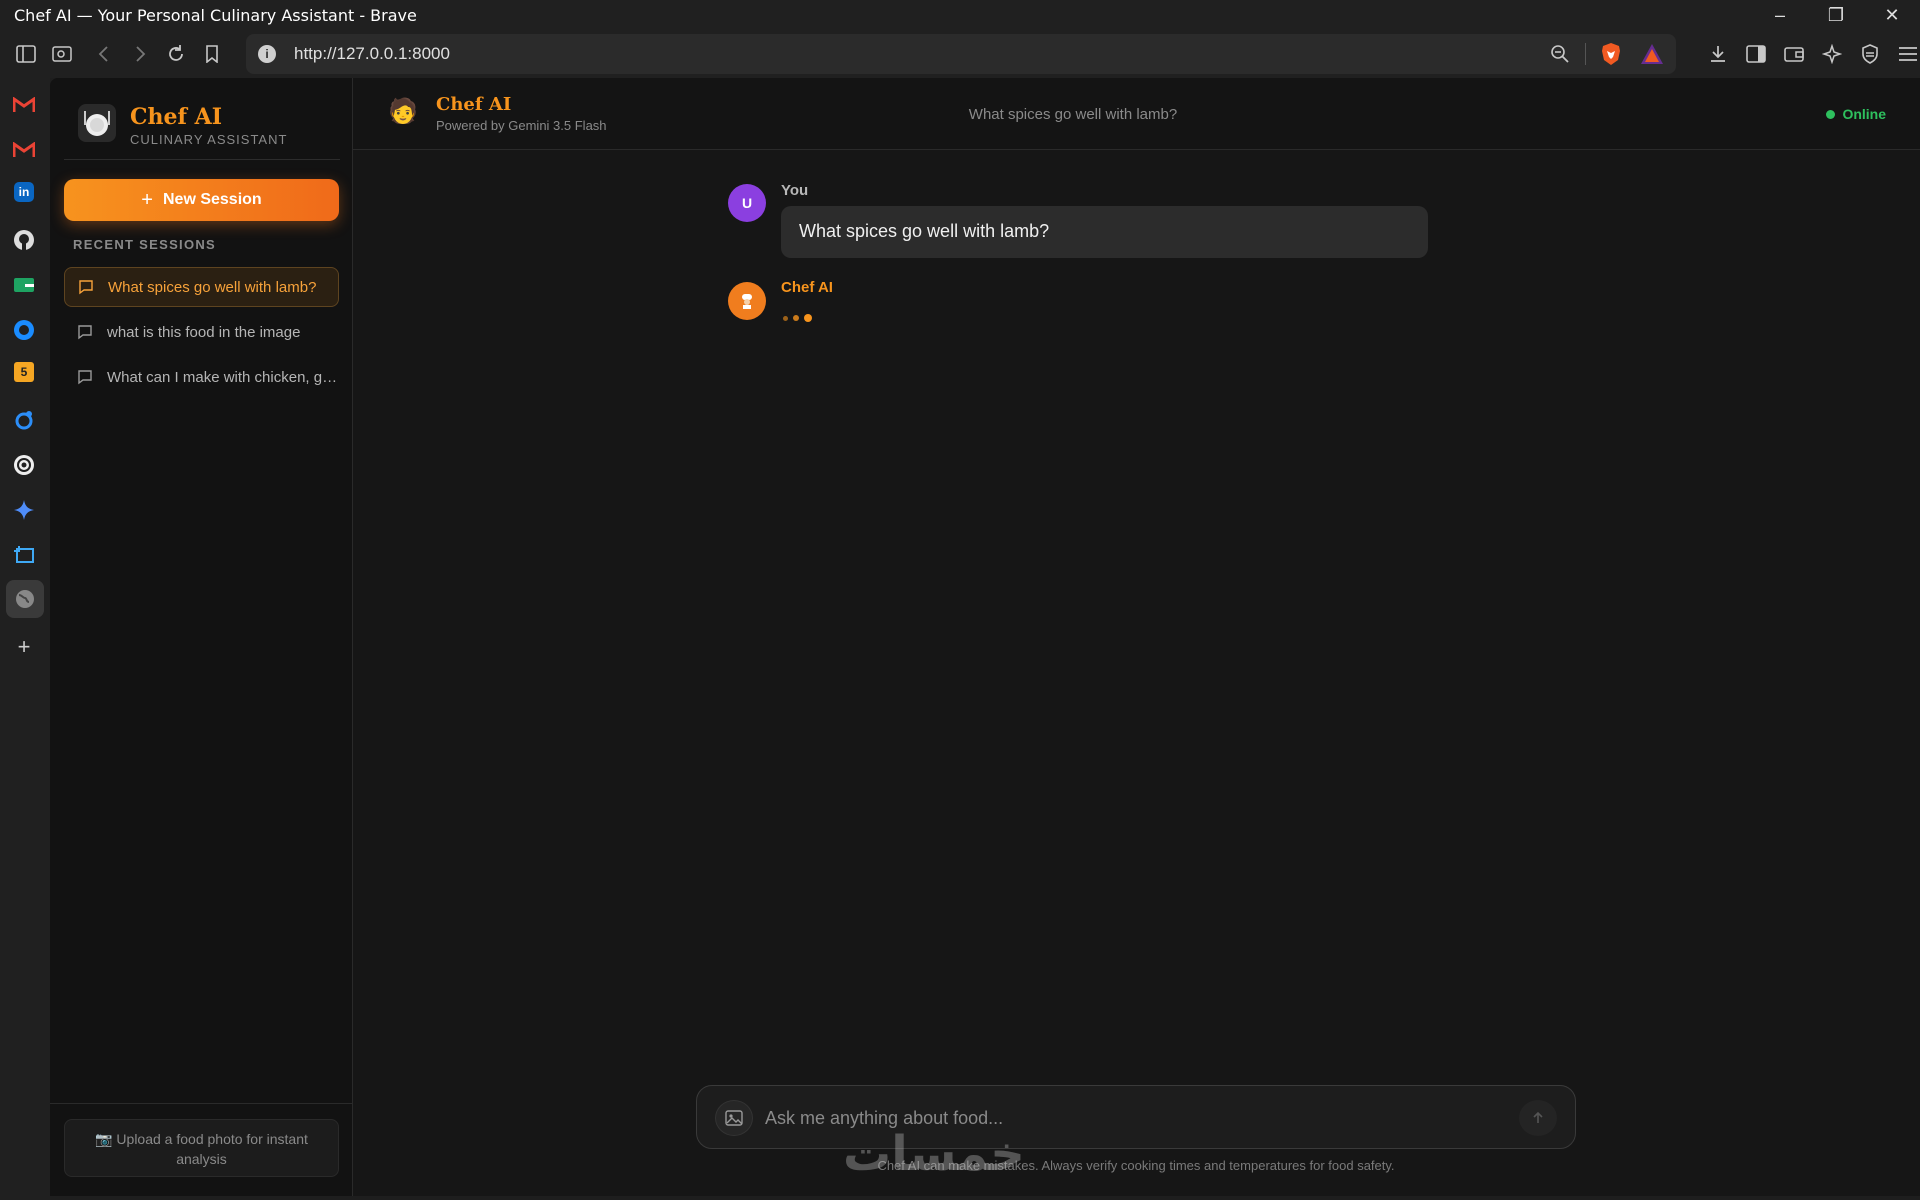 The height and width of the screenshot is (1200, 1920). What do you see at coordinates (795, 190) in the screenshot?
I see `message-author: You` at bounding box center [795, 190].